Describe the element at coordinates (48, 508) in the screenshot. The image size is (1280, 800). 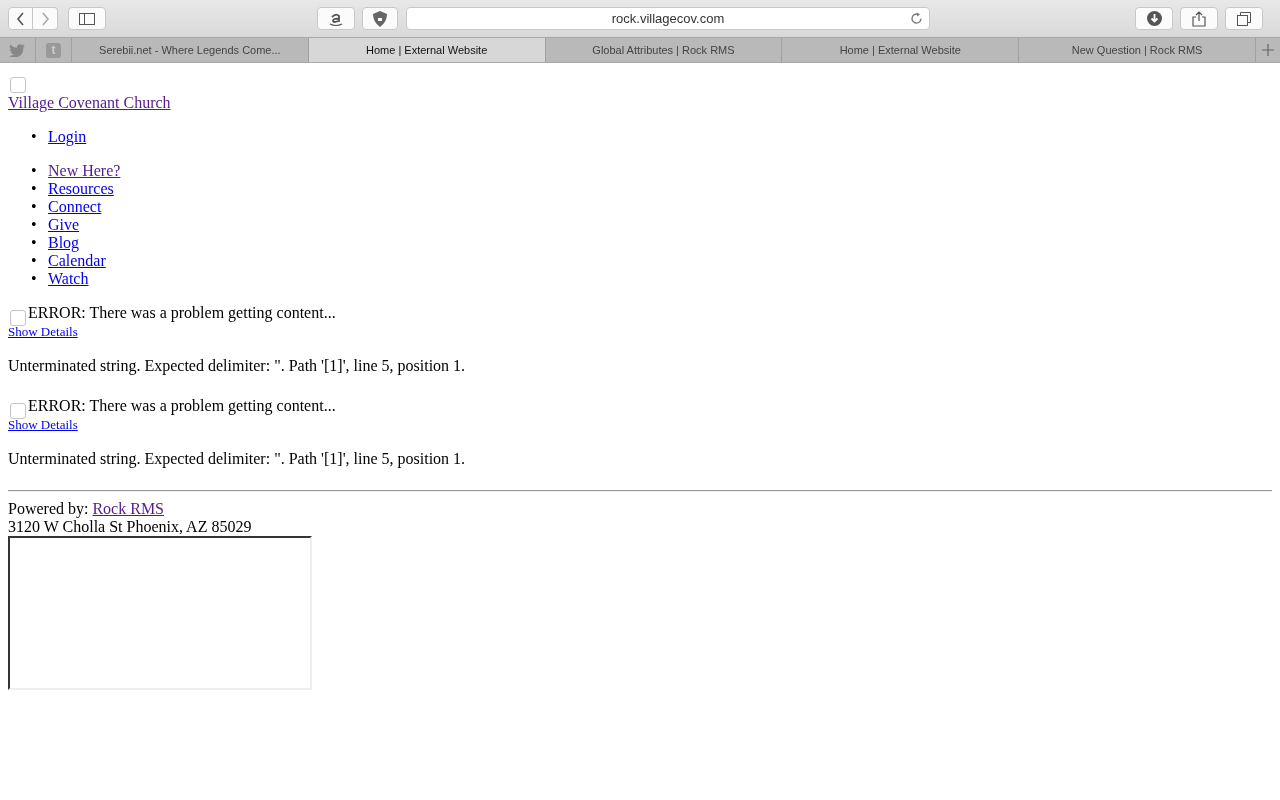
I see `powered-by-label: Powered by:` at that location.